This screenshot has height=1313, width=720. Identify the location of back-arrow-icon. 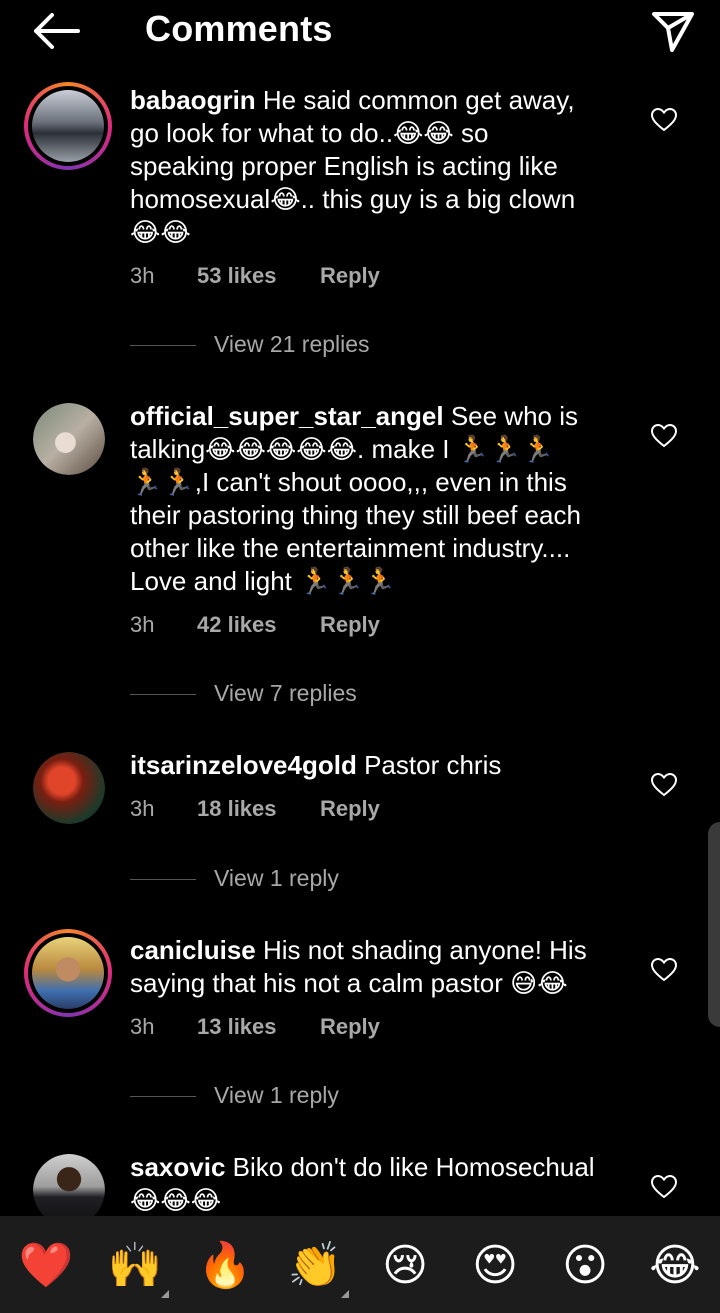
(56, 31).